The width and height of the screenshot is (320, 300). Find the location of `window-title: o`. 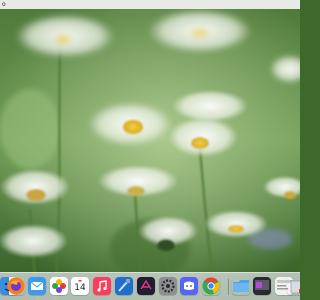

window-title: o is located at coordinates (4, 4).